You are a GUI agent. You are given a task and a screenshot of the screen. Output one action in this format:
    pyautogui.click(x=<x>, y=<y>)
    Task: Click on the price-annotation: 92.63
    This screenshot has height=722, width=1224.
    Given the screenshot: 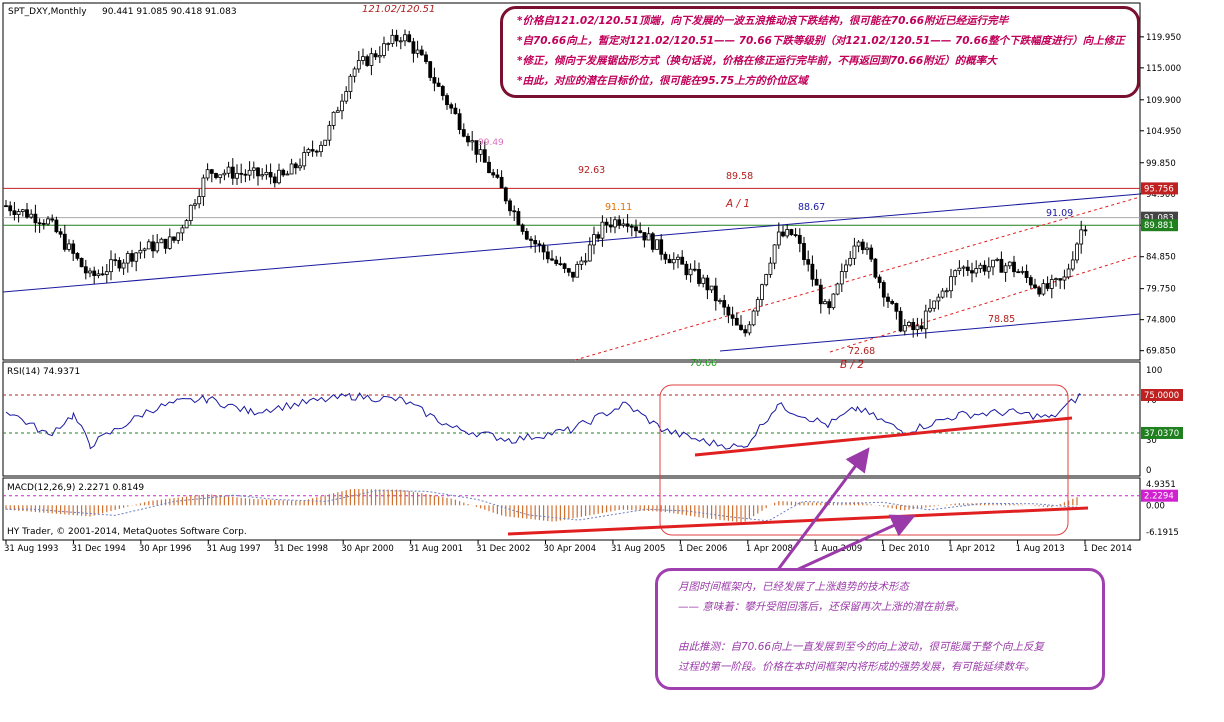 What is the action you would take?
    pyautogui.click(x=591, y=170)
    